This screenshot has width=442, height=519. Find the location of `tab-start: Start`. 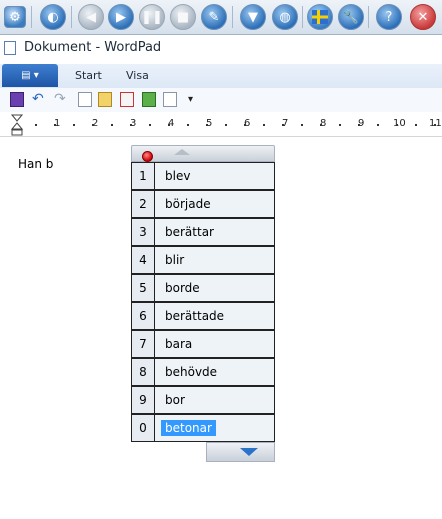

tab-start: Start is located at coordinates (88, 75).